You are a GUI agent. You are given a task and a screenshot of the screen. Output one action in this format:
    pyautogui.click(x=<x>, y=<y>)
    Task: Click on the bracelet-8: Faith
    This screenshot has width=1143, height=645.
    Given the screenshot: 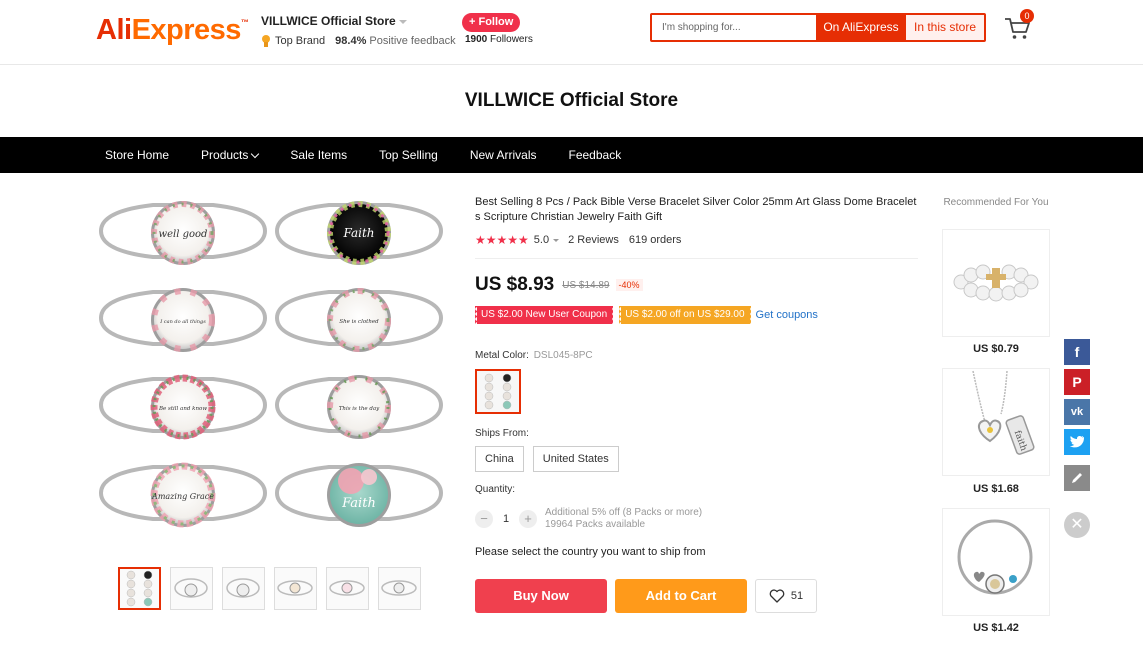 What is the action you would take?
    pyautogui.click(x=359, y=495)
    